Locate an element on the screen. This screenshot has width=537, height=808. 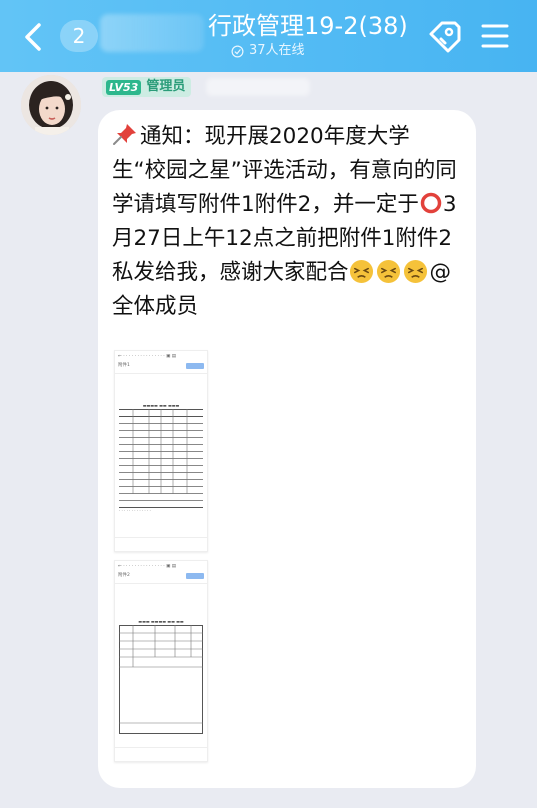
menu-icon is located at coordinates (495, 36).